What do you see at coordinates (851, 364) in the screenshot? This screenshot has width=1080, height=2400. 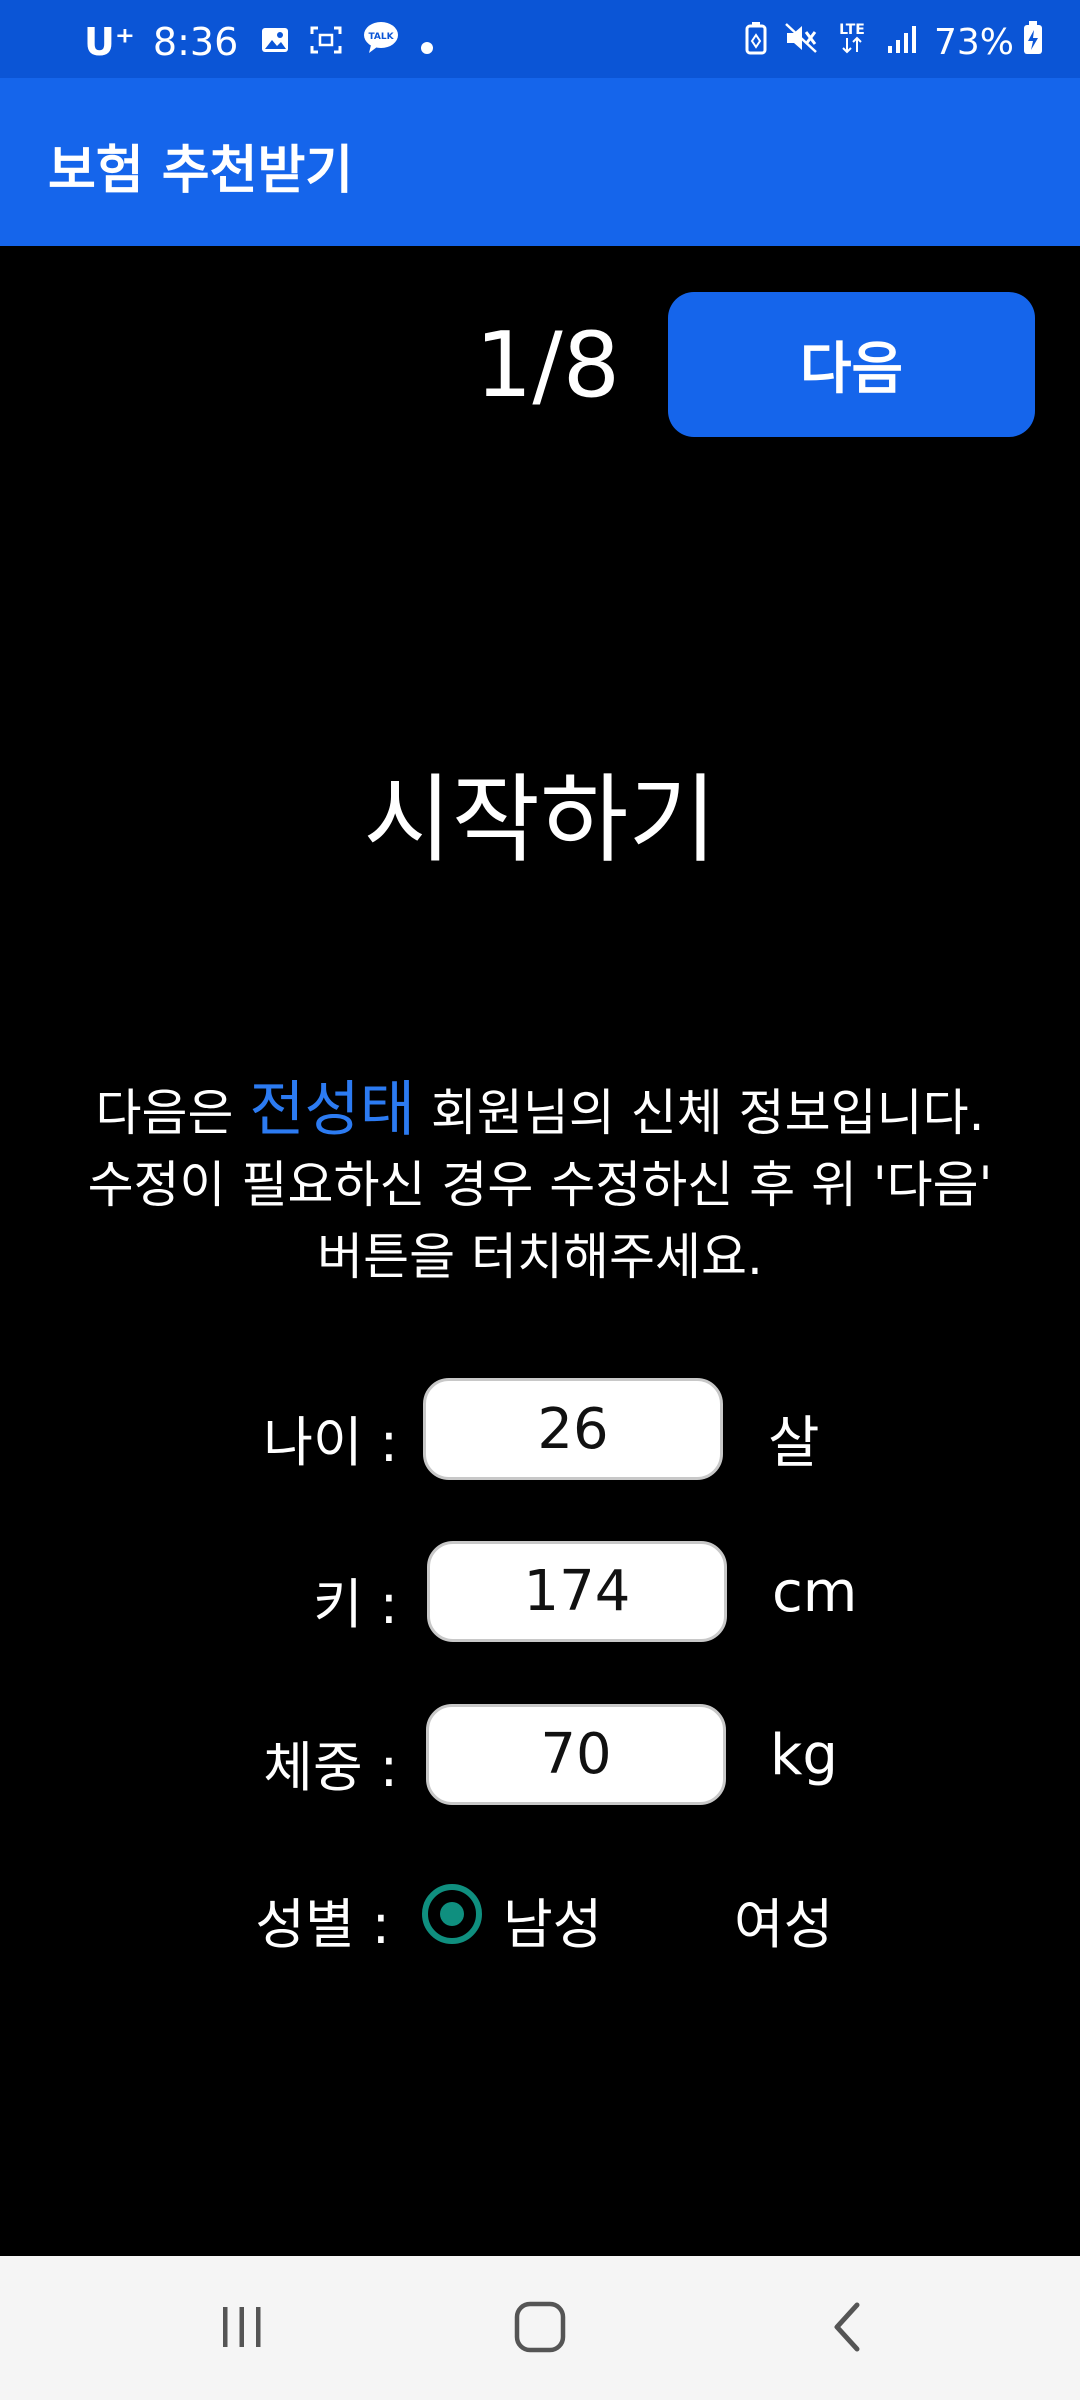 I see `next-button: 다음` at bounding box center [851, 364].